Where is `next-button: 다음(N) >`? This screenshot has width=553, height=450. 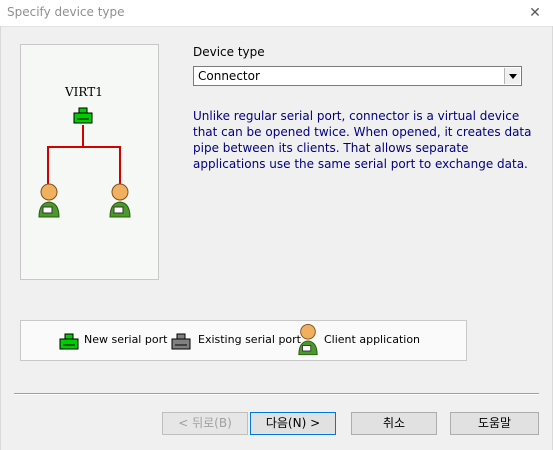
next-button: 다음(N) > is located at coordinates (293, 423).